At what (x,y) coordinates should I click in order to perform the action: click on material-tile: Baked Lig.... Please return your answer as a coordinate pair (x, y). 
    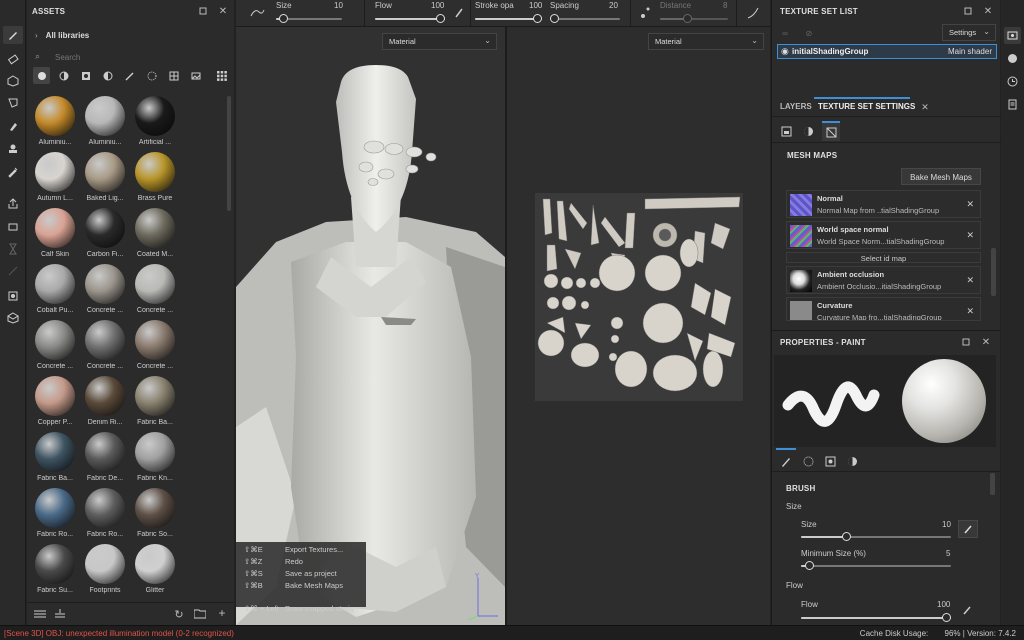
    Looking at the image, I should click on (105, 179).